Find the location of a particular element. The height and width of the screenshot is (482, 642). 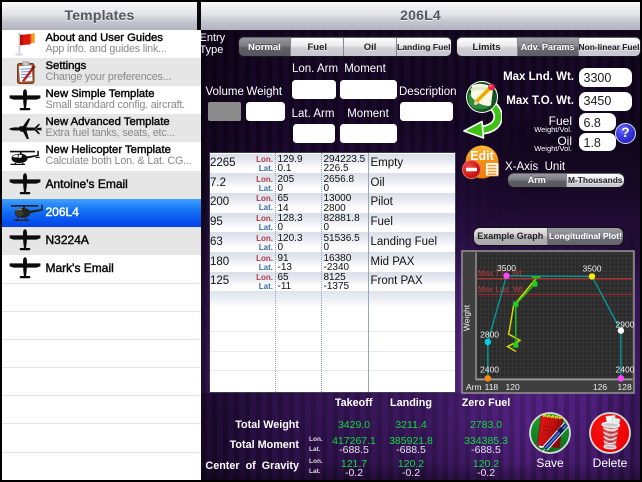

svg-text: 128 is located at coordinates (625, 387).